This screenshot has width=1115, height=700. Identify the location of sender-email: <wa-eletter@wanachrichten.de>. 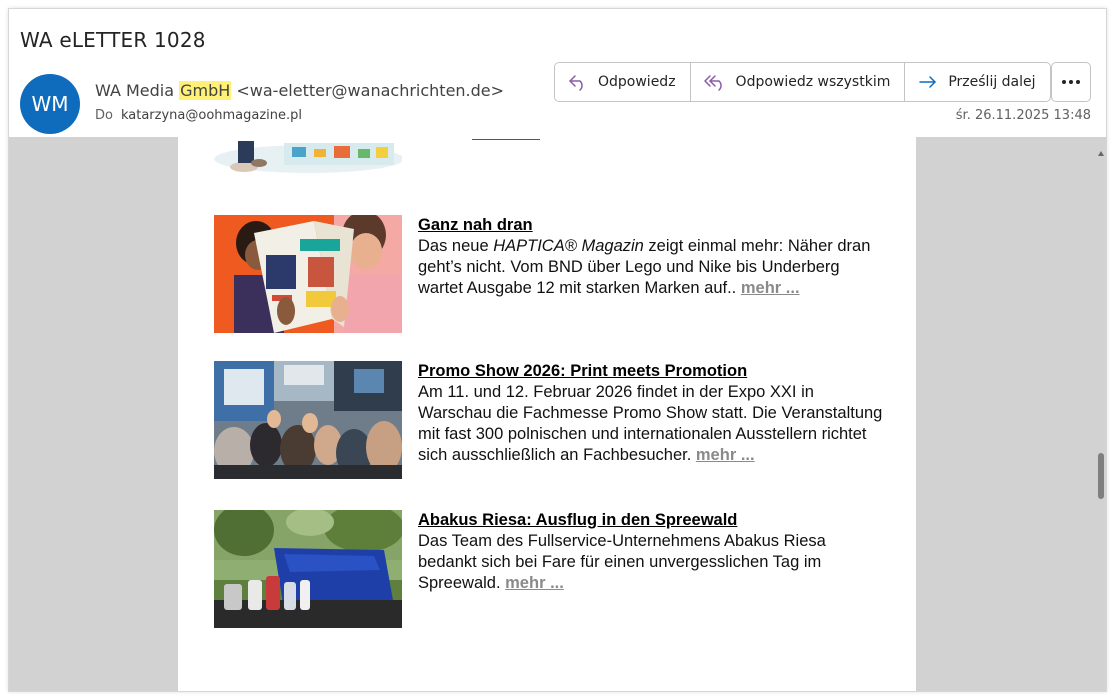
(368, 90).